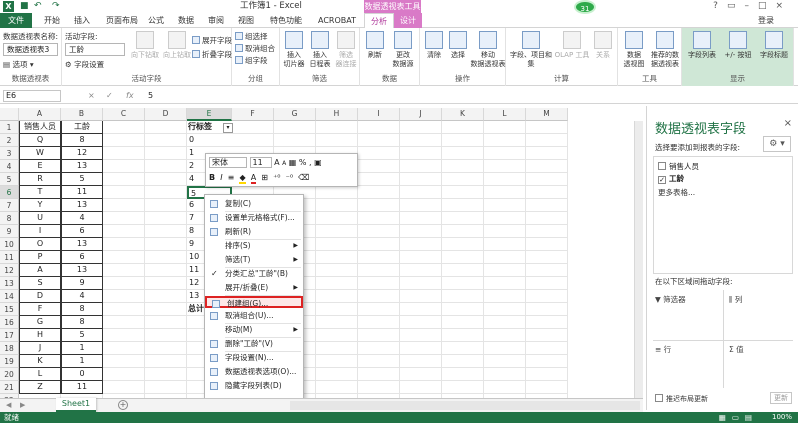 The image size is (798, 423). I want to click on table-cell: 13, so click(82, 270).